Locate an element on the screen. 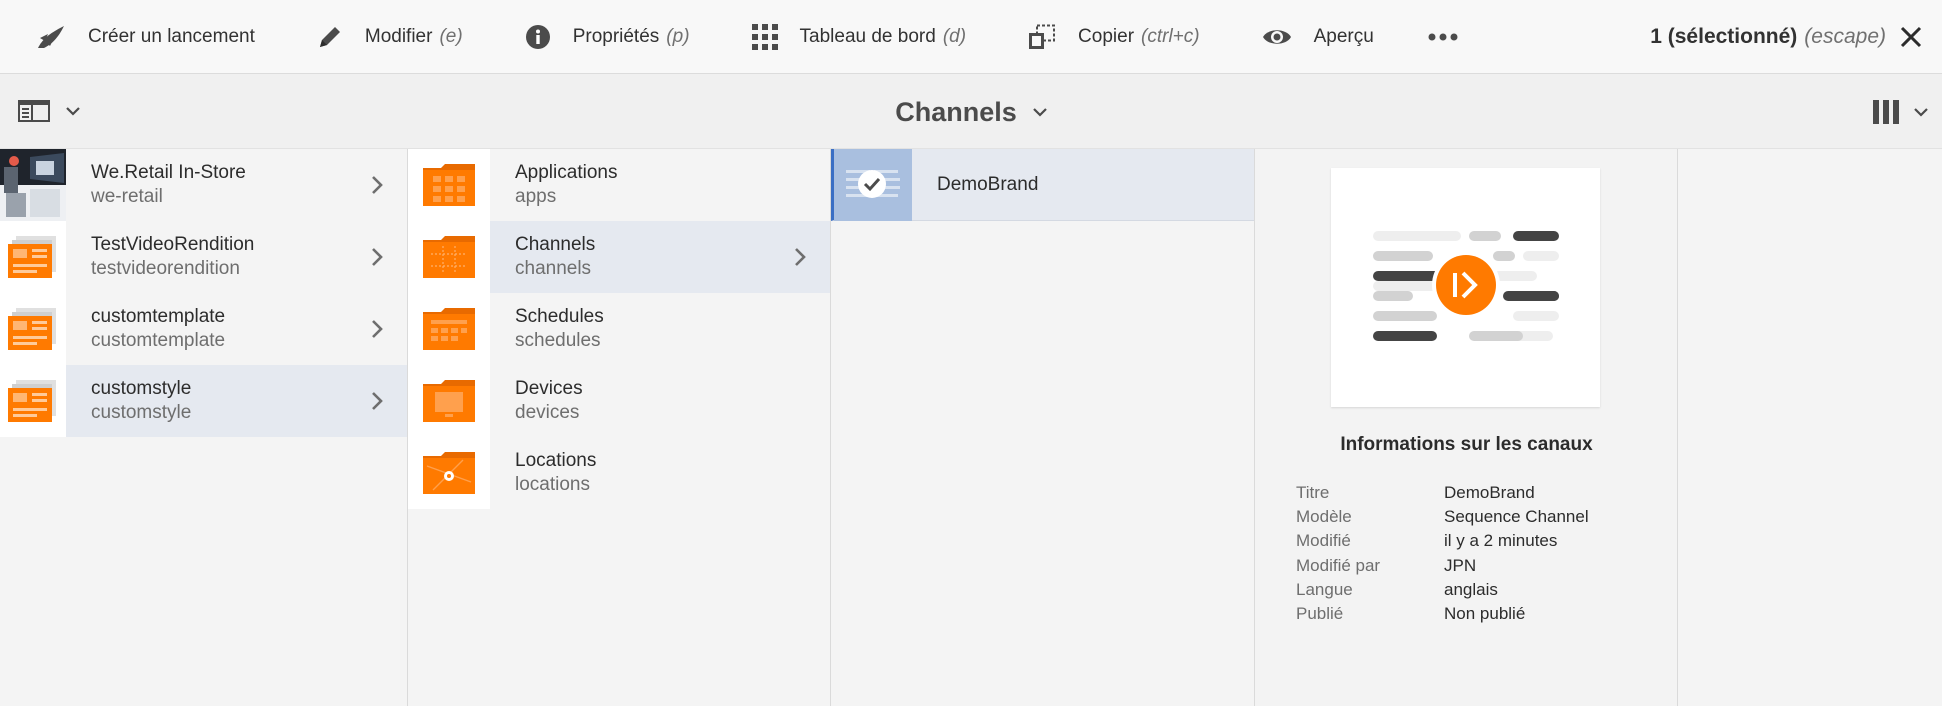 Image resolution: width=1942 pixels, height=706 pixels. list-item: TestVideoRendition testvideorendition is located at coordinates (203, 257).